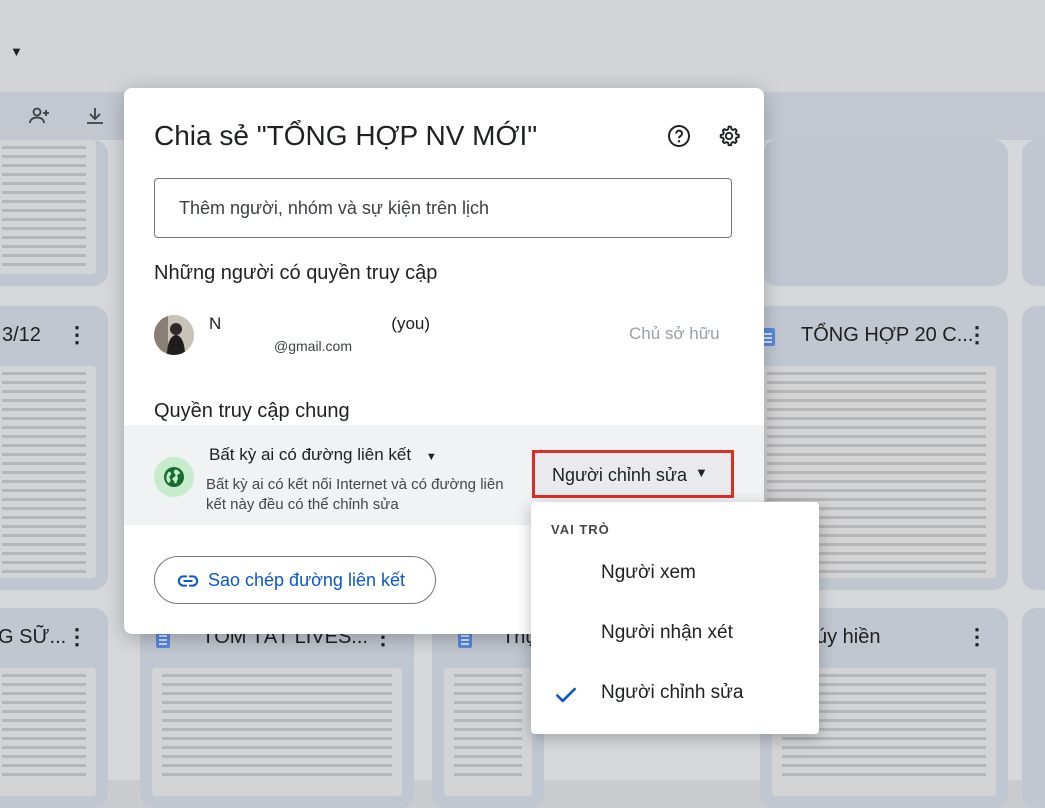 The height and width of the screenshot is (808, 1045). I want to click on role-option-label: Người xem, so click(648, 572).